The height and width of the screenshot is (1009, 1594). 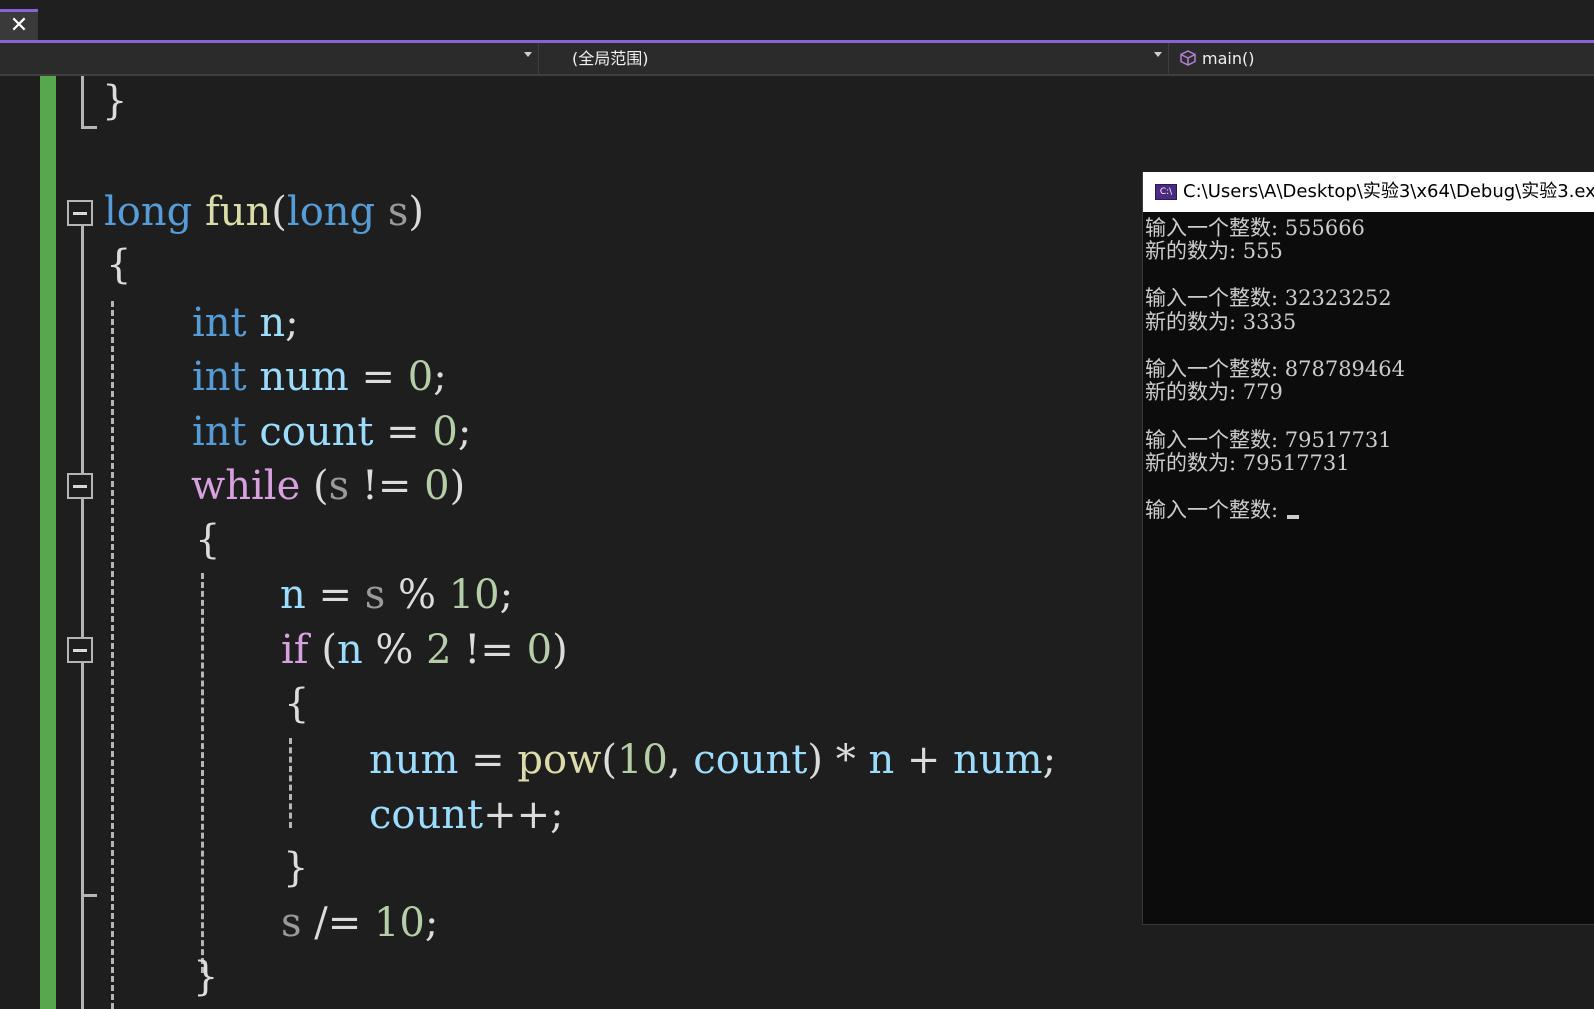 What do you see at coordinates (924, 760) in the screenshot?
I see `operator: +` at bounding box center [924, 760].